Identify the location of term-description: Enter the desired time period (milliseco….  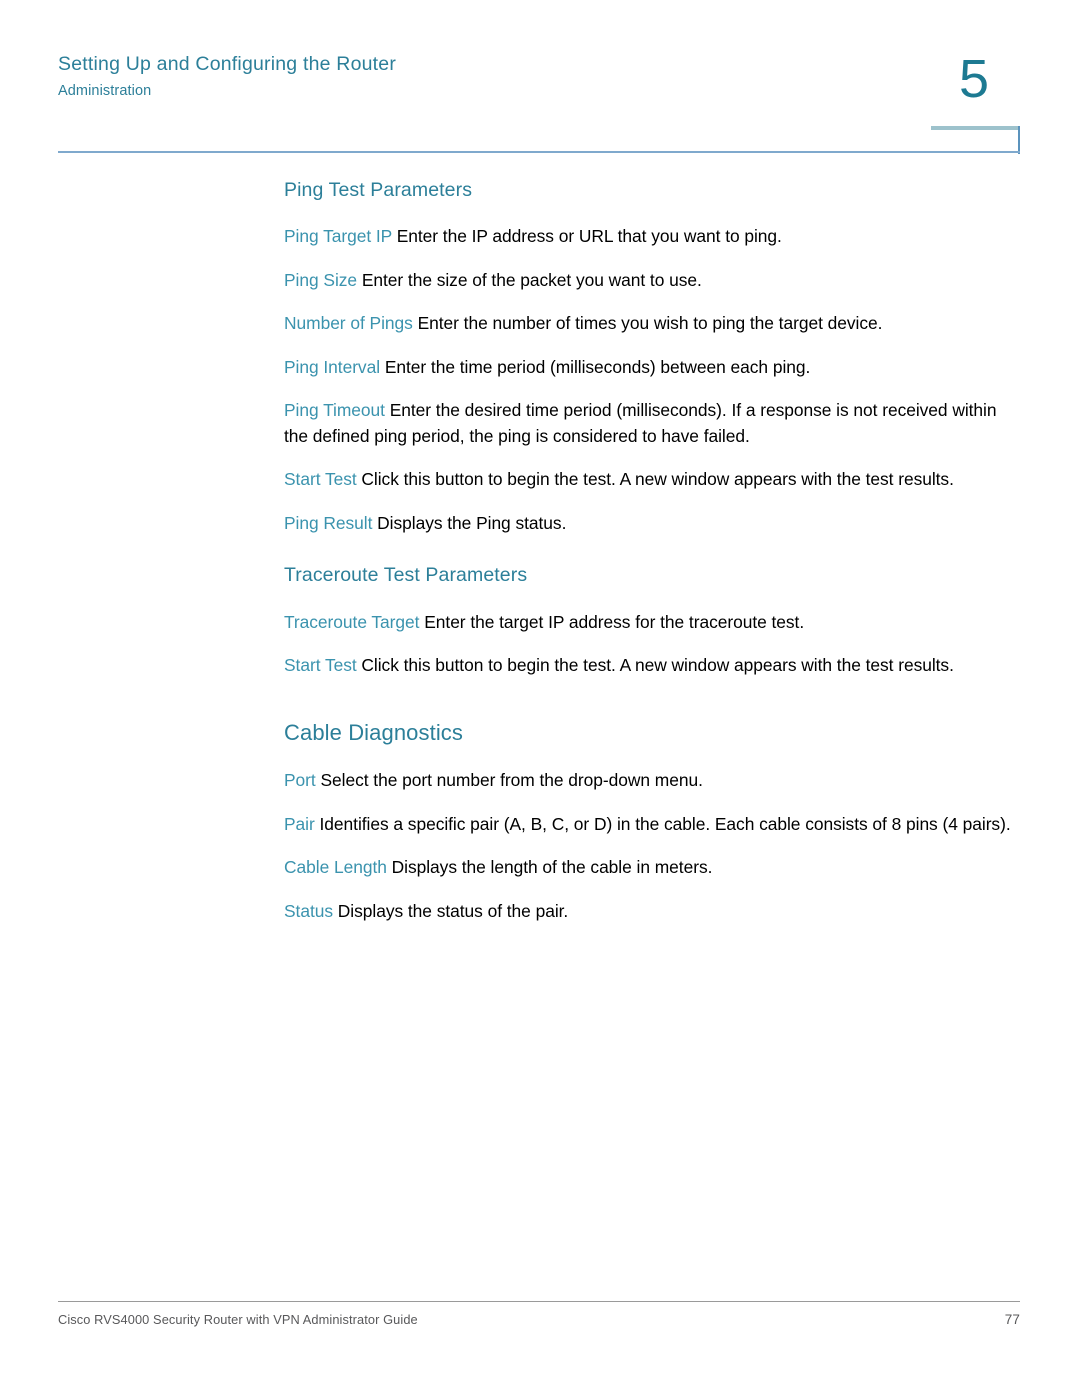
(640, 423).